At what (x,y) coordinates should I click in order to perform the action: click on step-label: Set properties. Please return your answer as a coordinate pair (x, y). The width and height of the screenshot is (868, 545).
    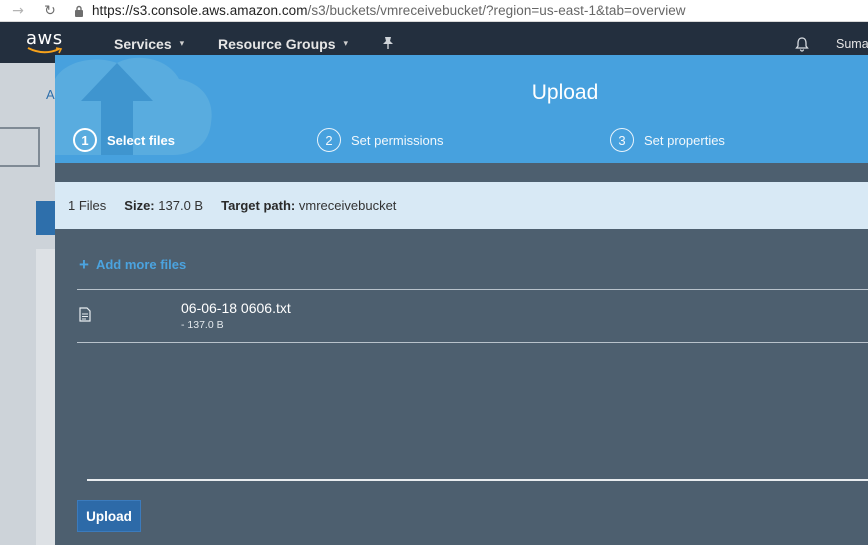
    Looking at the image, I should click on (684, 140).